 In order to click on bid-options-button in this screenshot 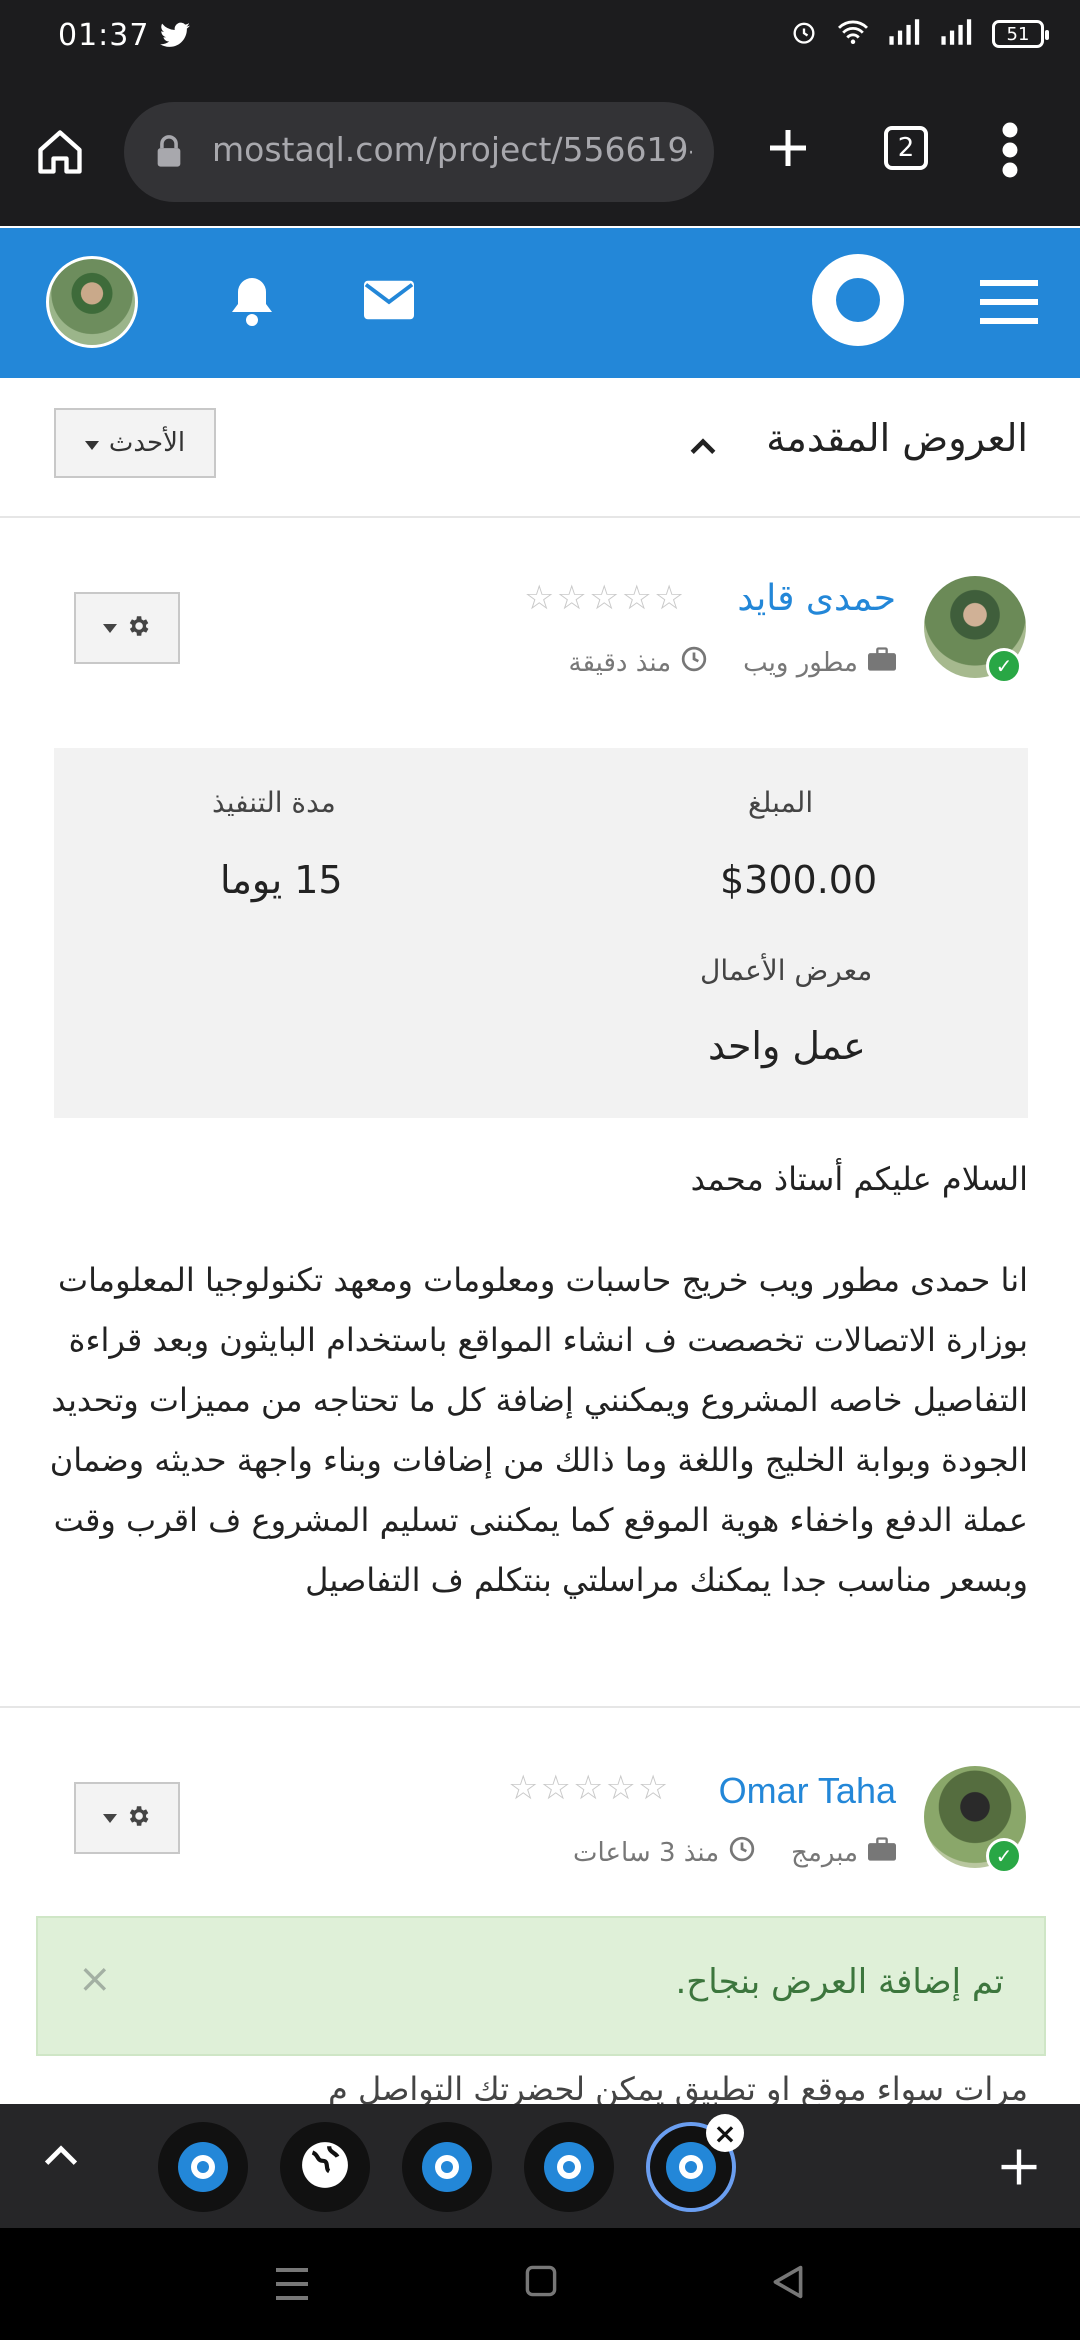, I will do `click(127, 628)`.